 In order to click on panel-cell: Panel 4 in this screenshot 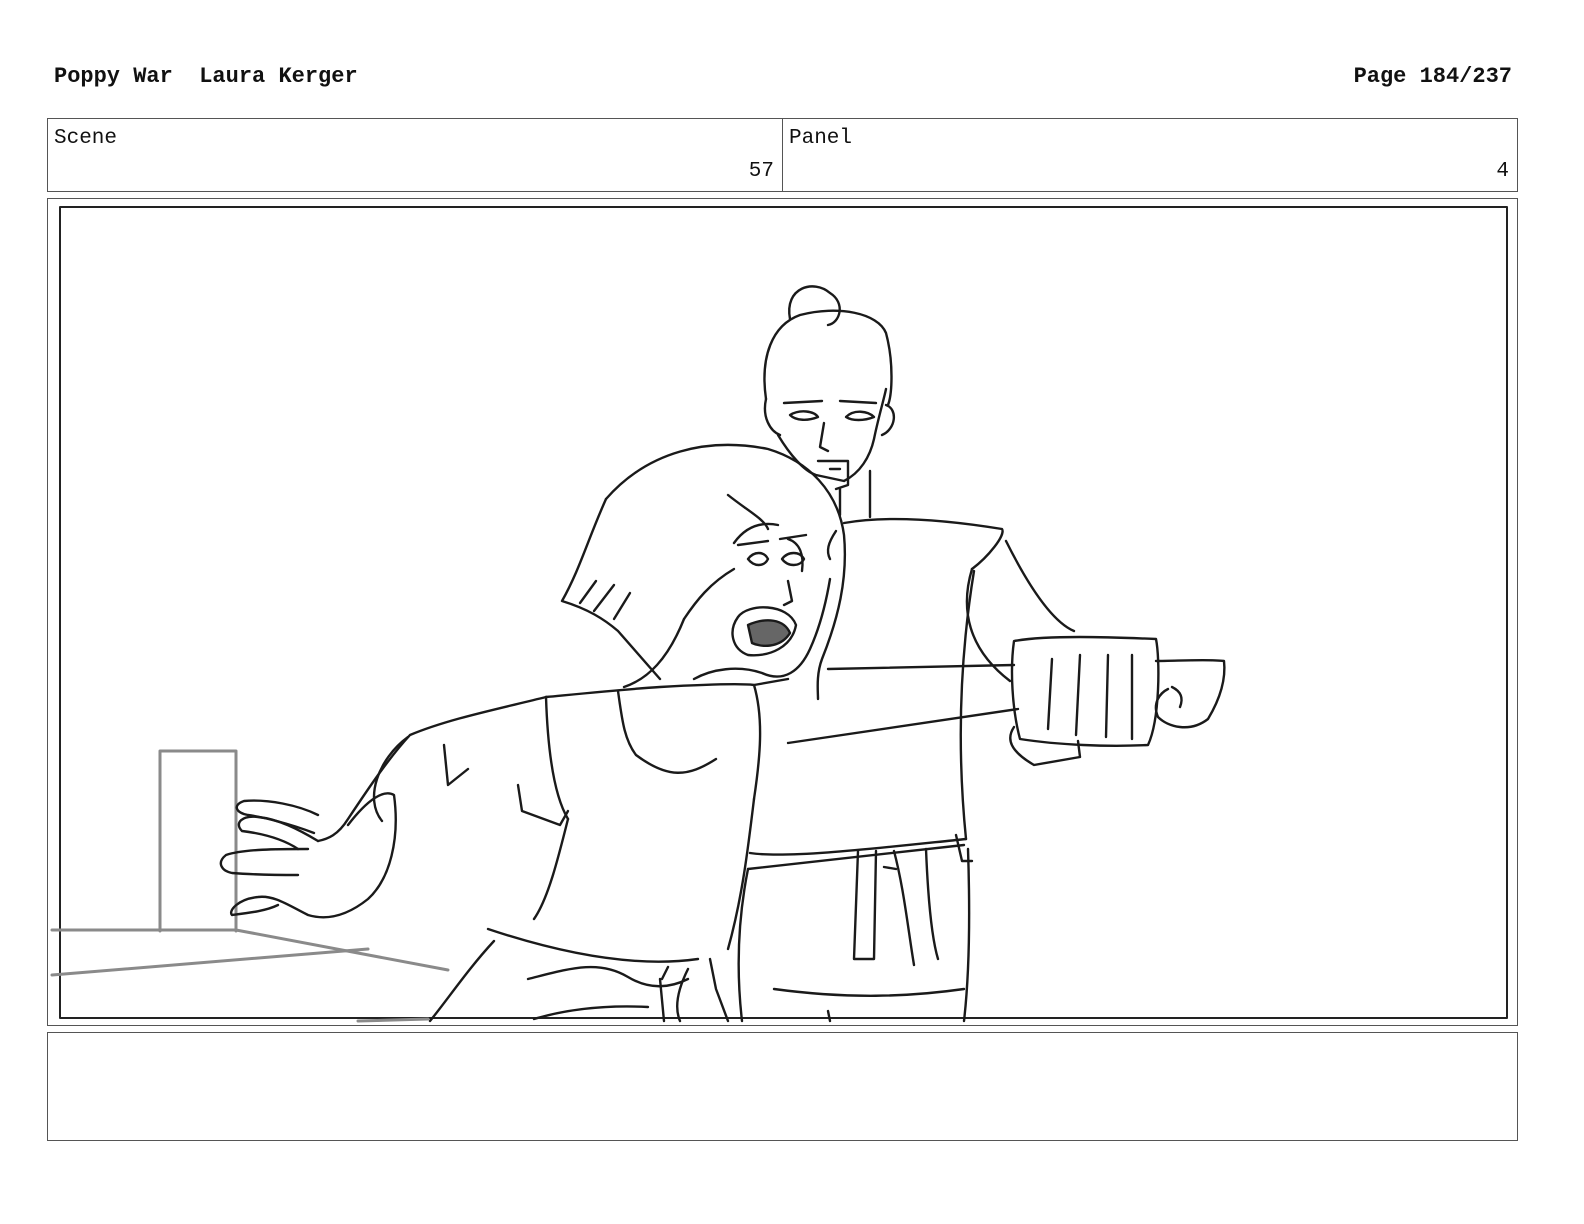, I will do `click(1149, 155)`.